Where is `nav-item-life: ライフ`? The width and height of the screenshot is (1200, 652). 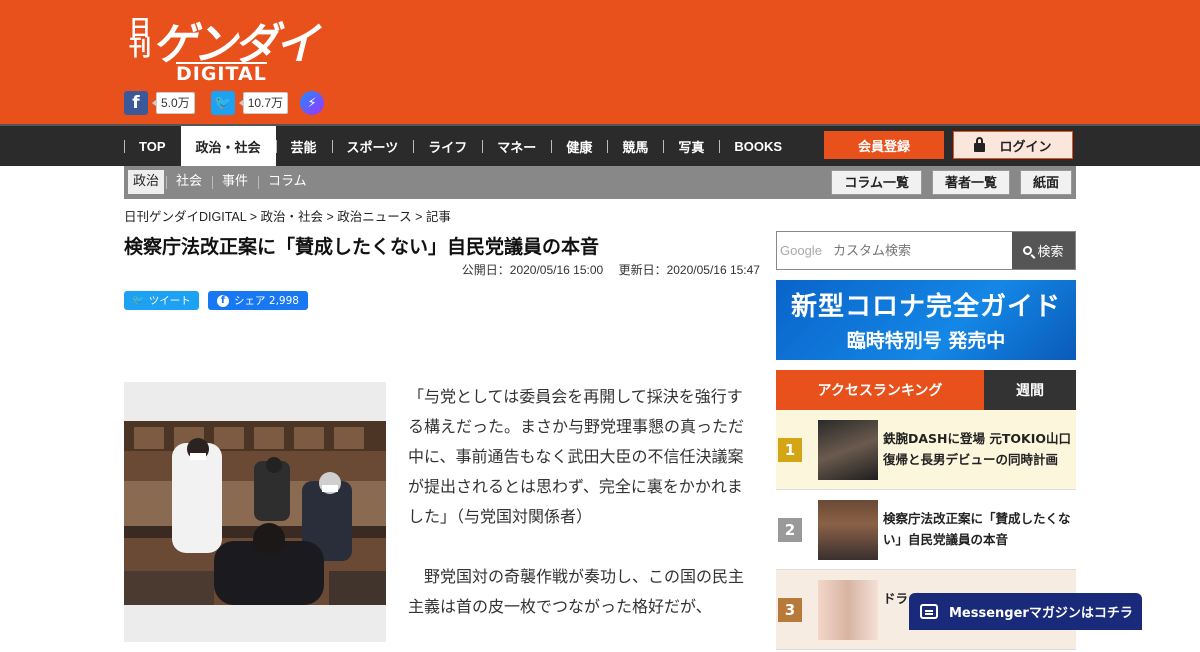 nav-item-life: ライフ is located at coordinates (447, 146).